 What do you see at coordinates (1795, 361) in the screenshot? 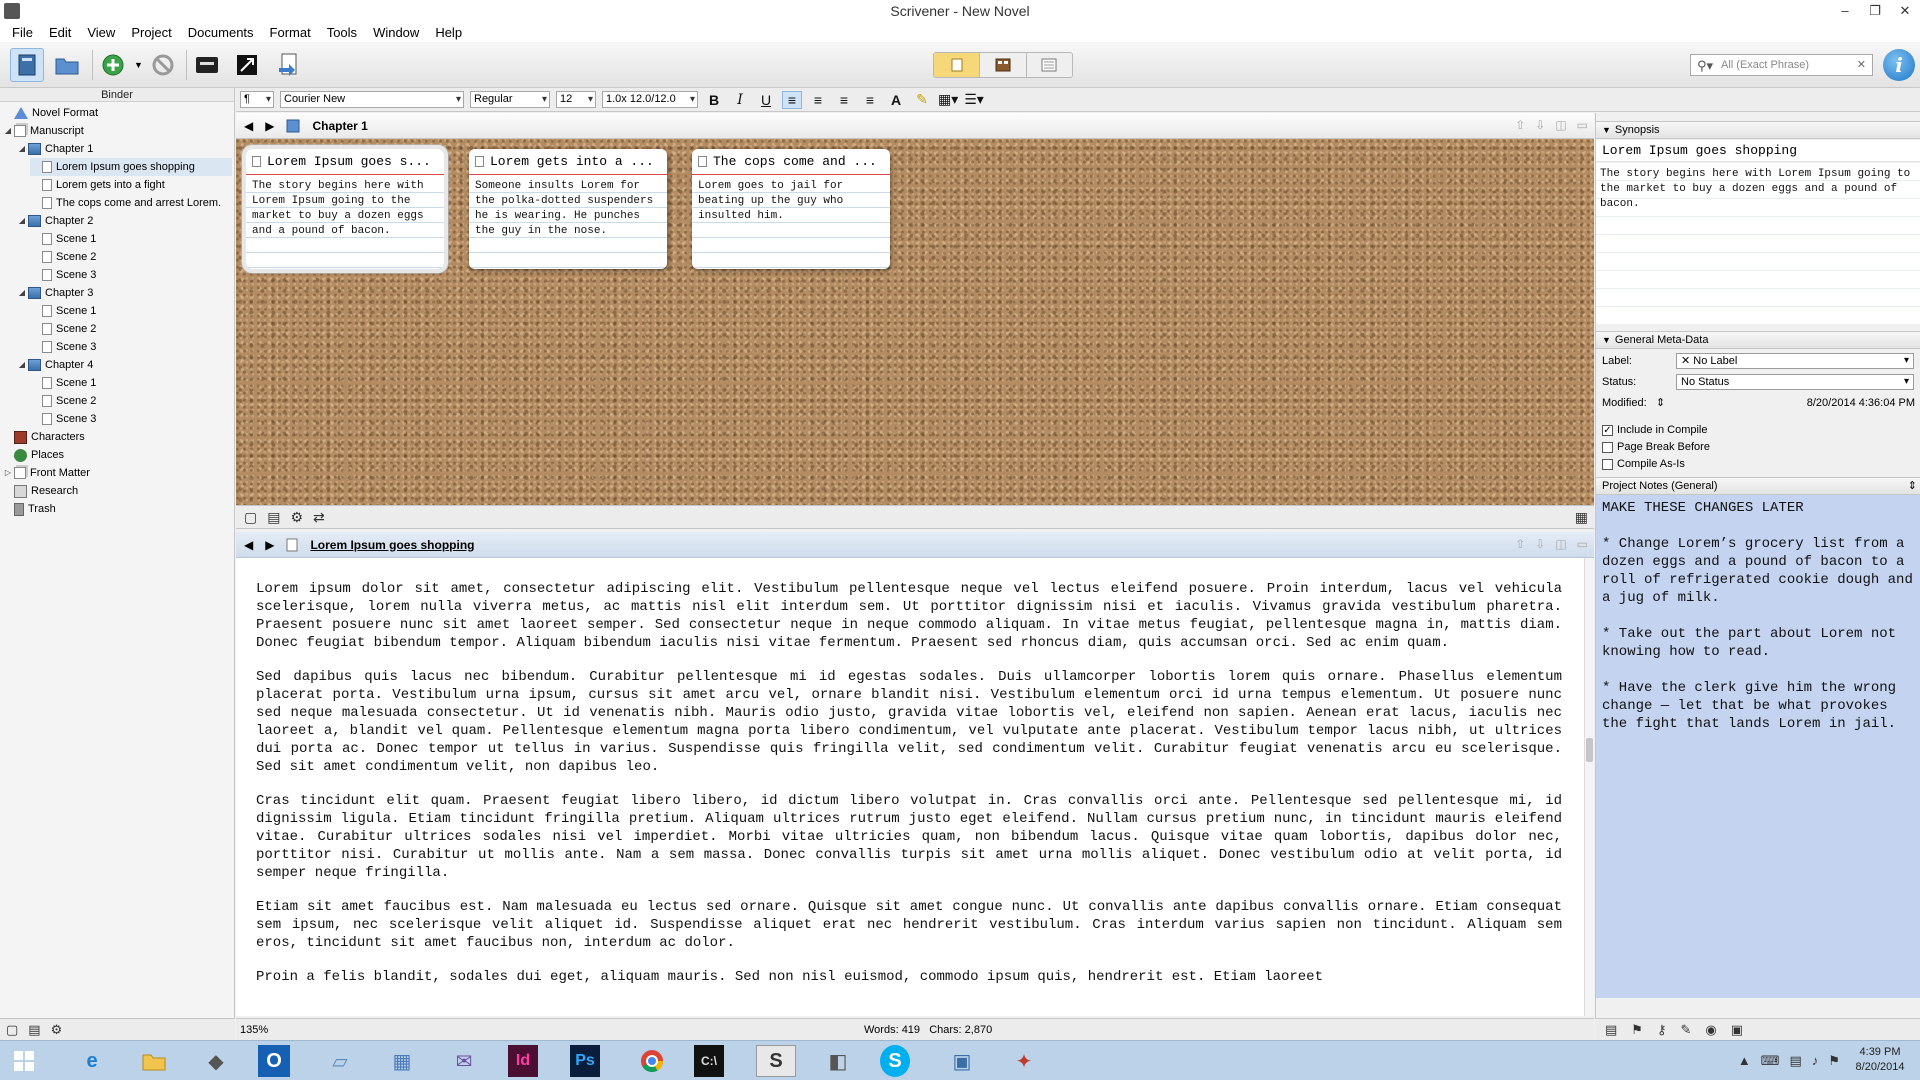
I see `label-select: ✕ No Label` at bounding box center [1795, 361].